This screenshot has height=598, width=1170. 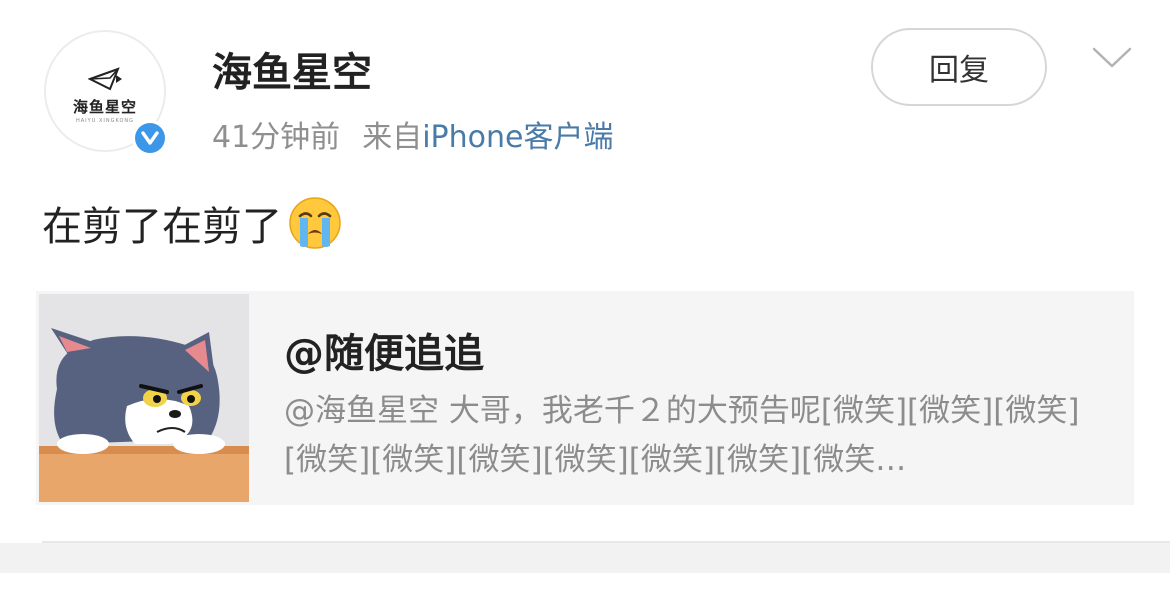 I want to click on quoted-author: @随便追追, so click(x=384, y=350).